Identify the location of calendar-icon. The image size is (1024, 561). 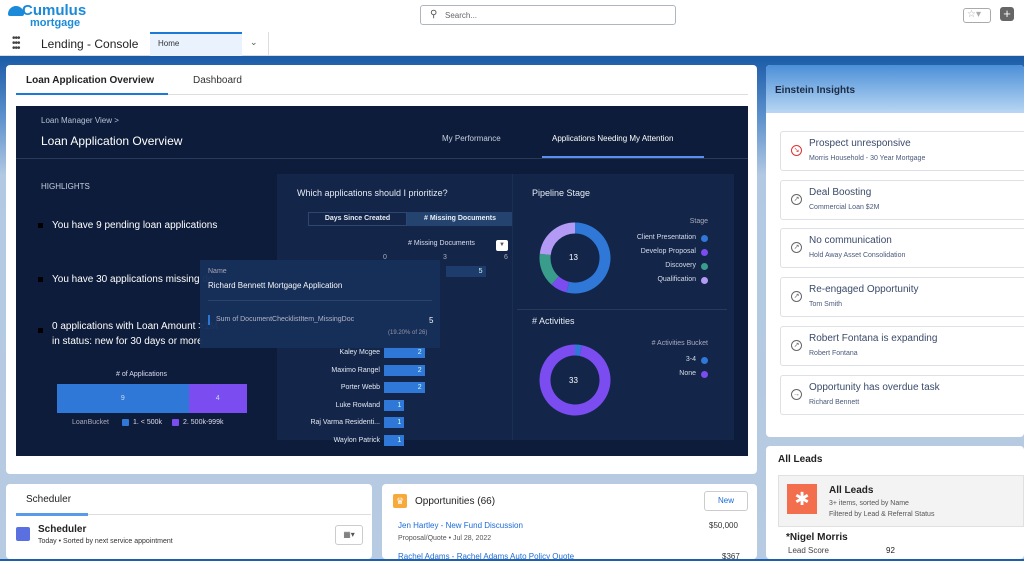
(23, 534).